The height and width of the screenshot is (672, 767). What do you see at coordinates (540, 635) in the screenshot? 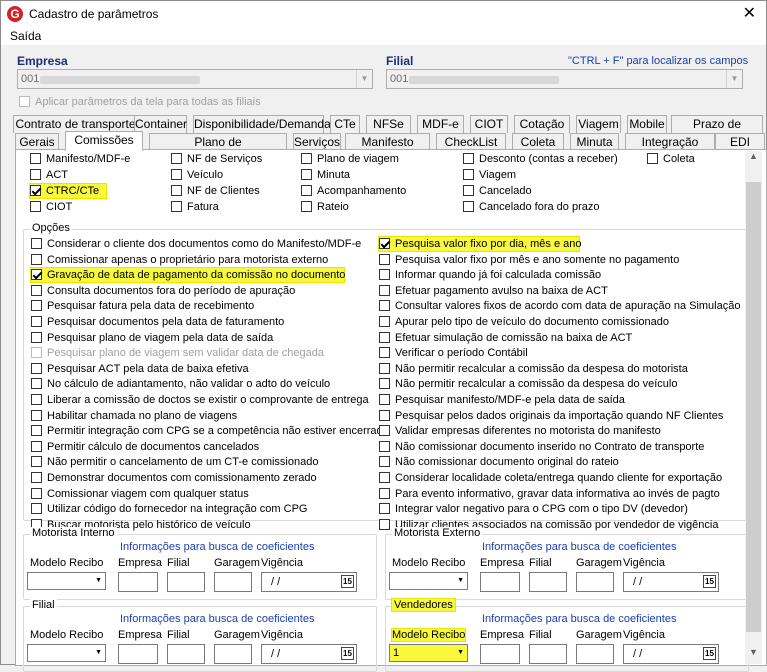
I see `filial-label: Filial` at bounding box center [540, 635].